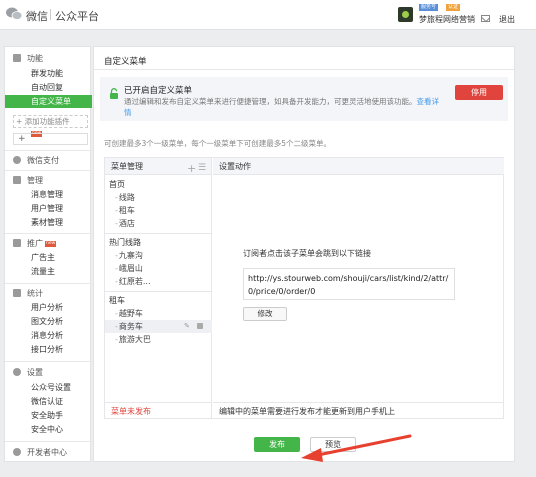 The image size is (536, 477). Describe the element at coordinates (356, 448) in the screenshot. I see `annotation-arrow` at that location.